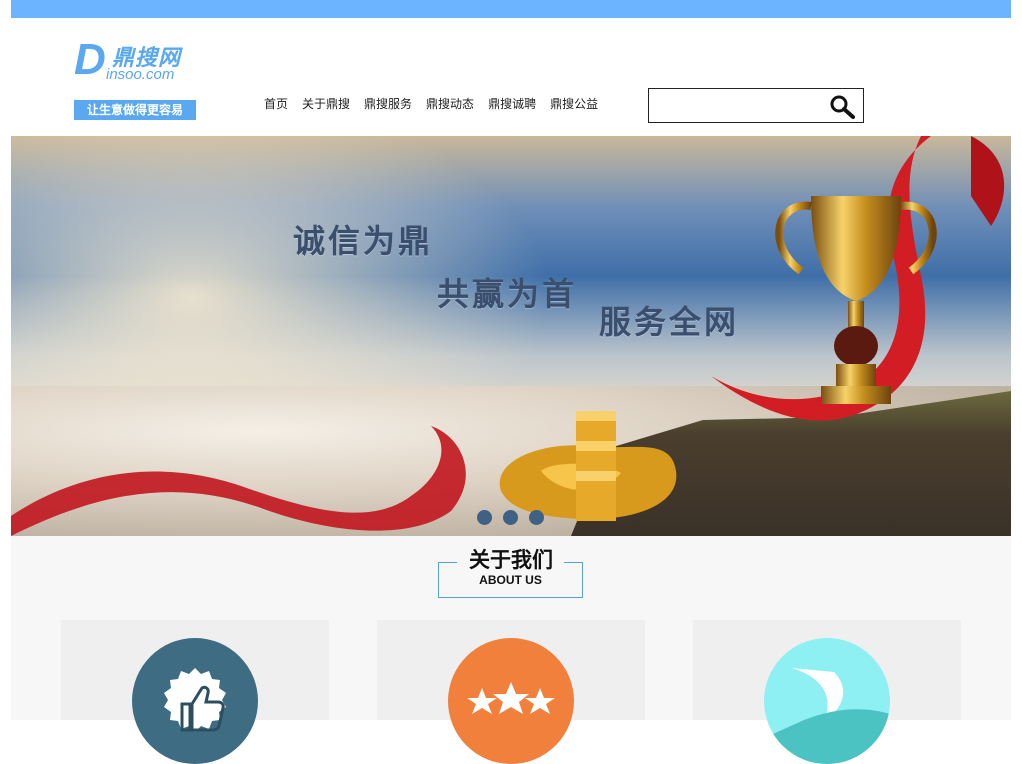 This screenshot has width=1022, height=764. What do you see at coordinates (842, 107) in the screenshot?
I see `magnifier-icon` at bounding box center [842, 107].